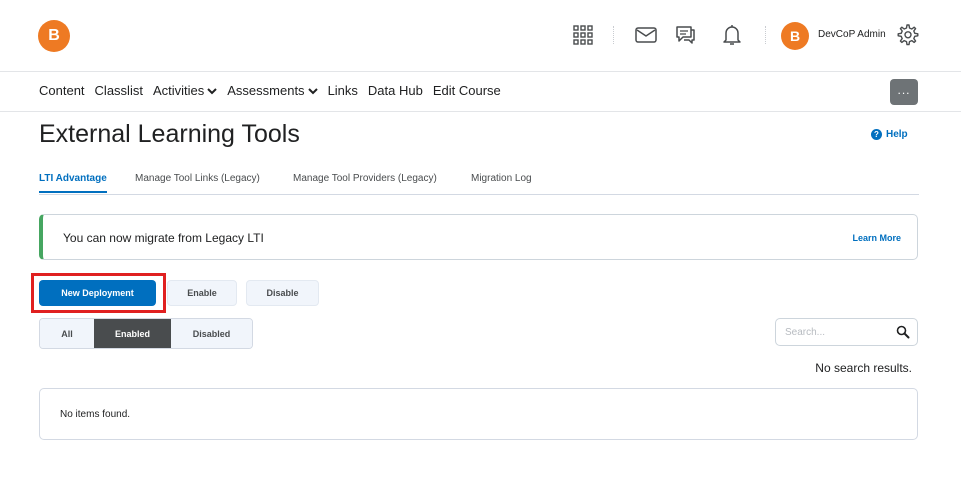  I want to click on user-name: DevCoP Admin, so click(852, 34).